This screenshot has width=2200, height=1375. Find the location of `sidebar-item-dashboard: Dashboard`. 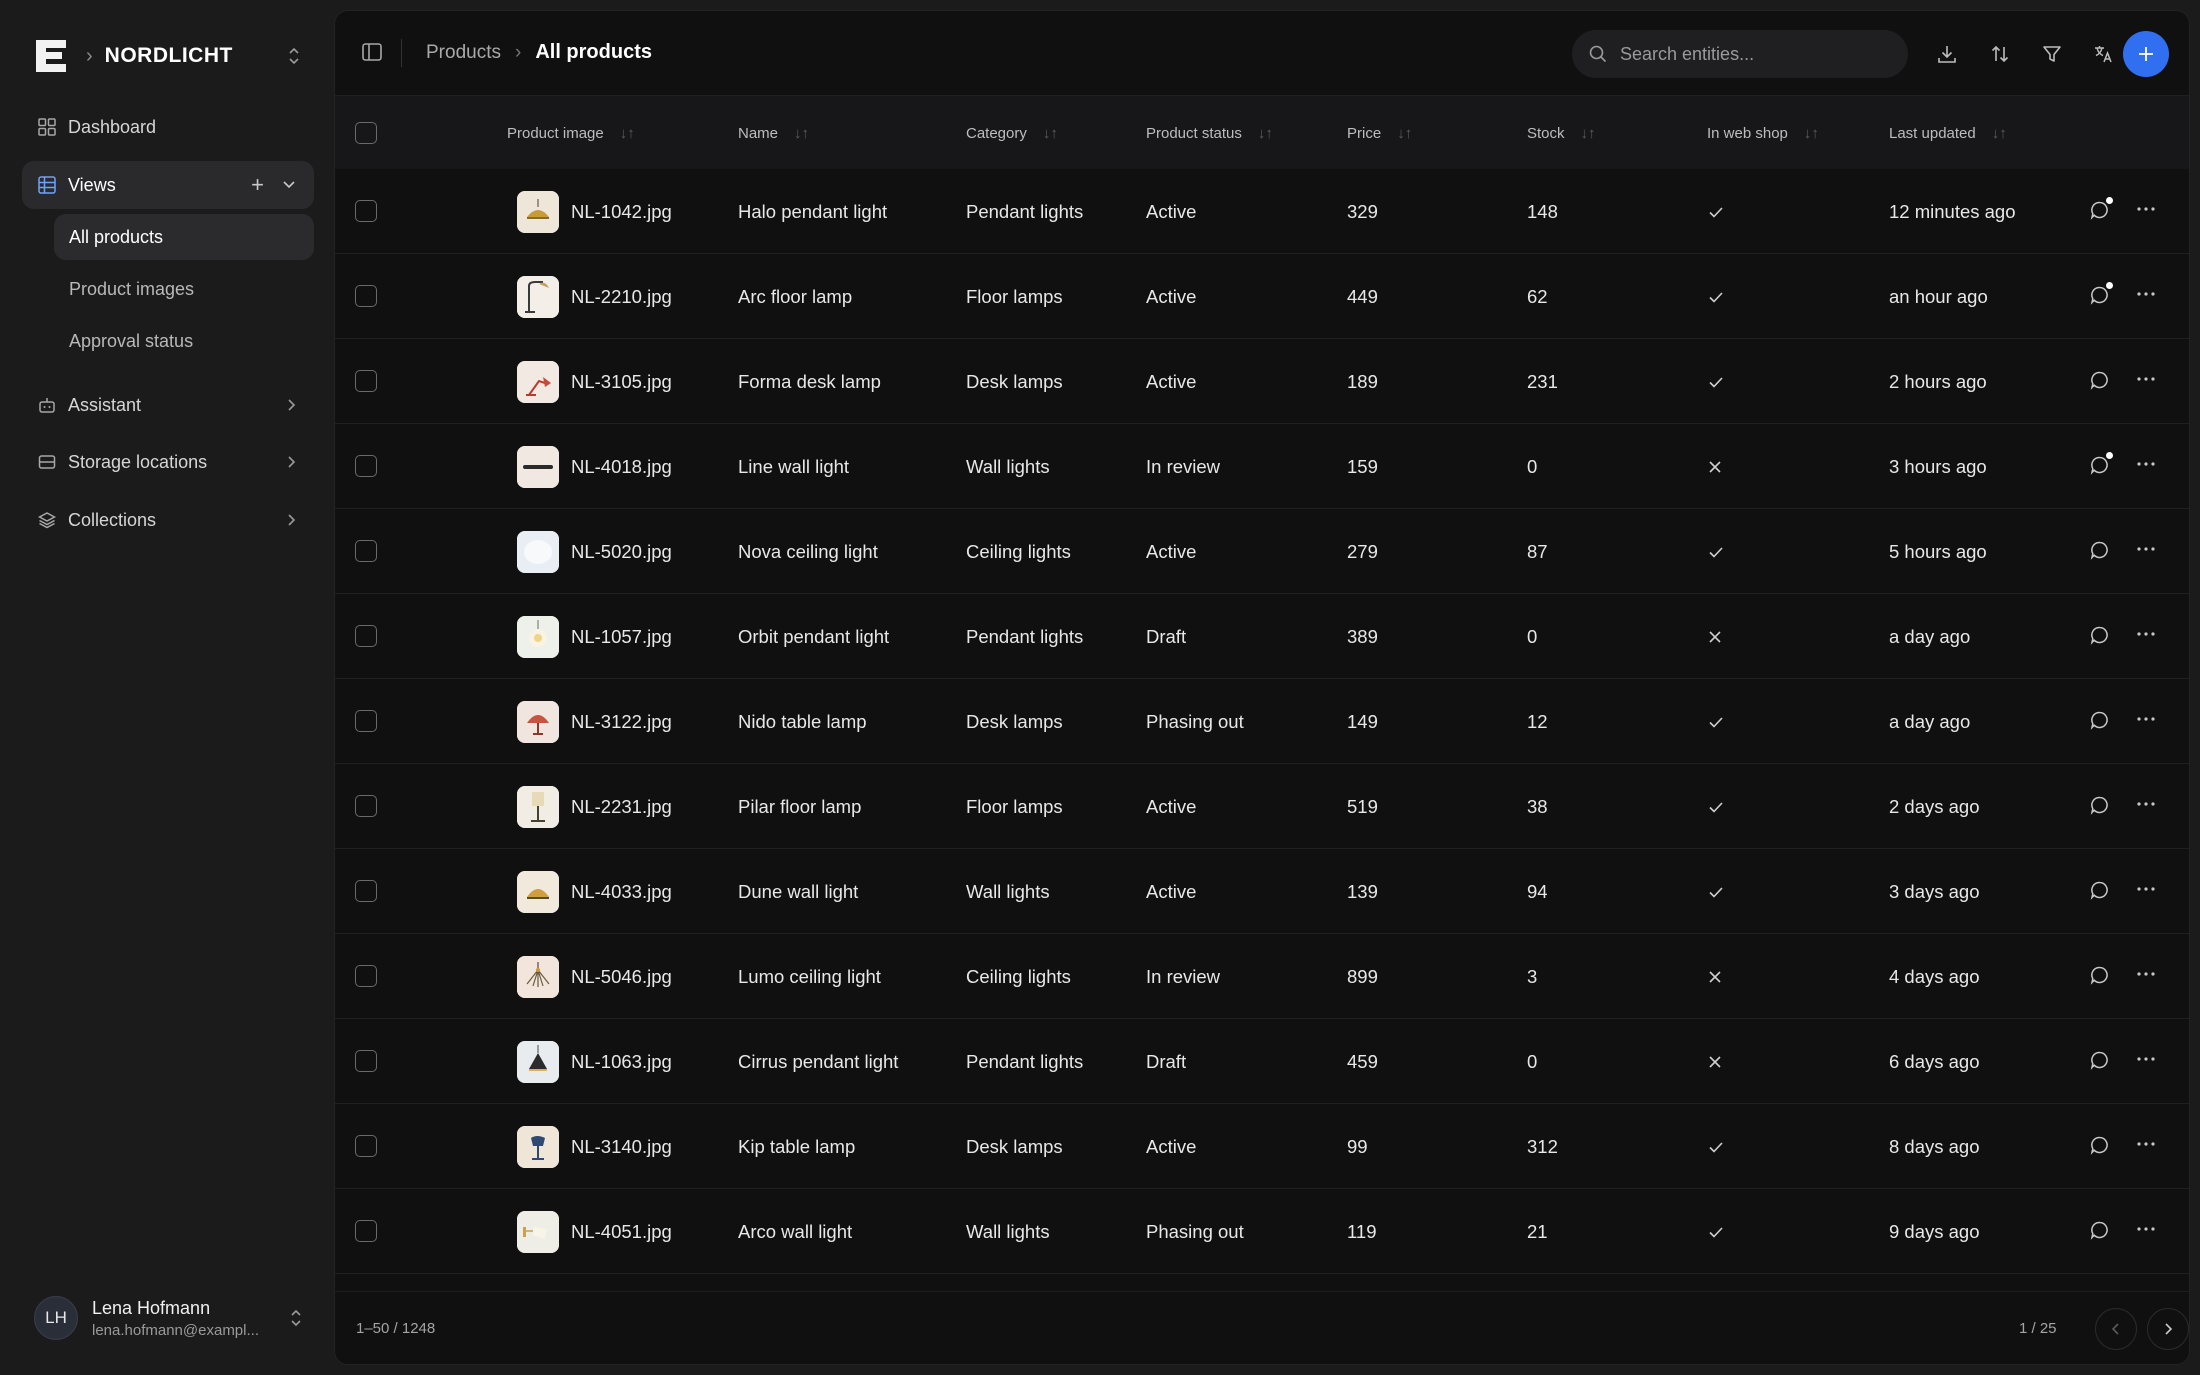

sidebar-item-dashboard: Dashboard is located at coordinates (168, 127).